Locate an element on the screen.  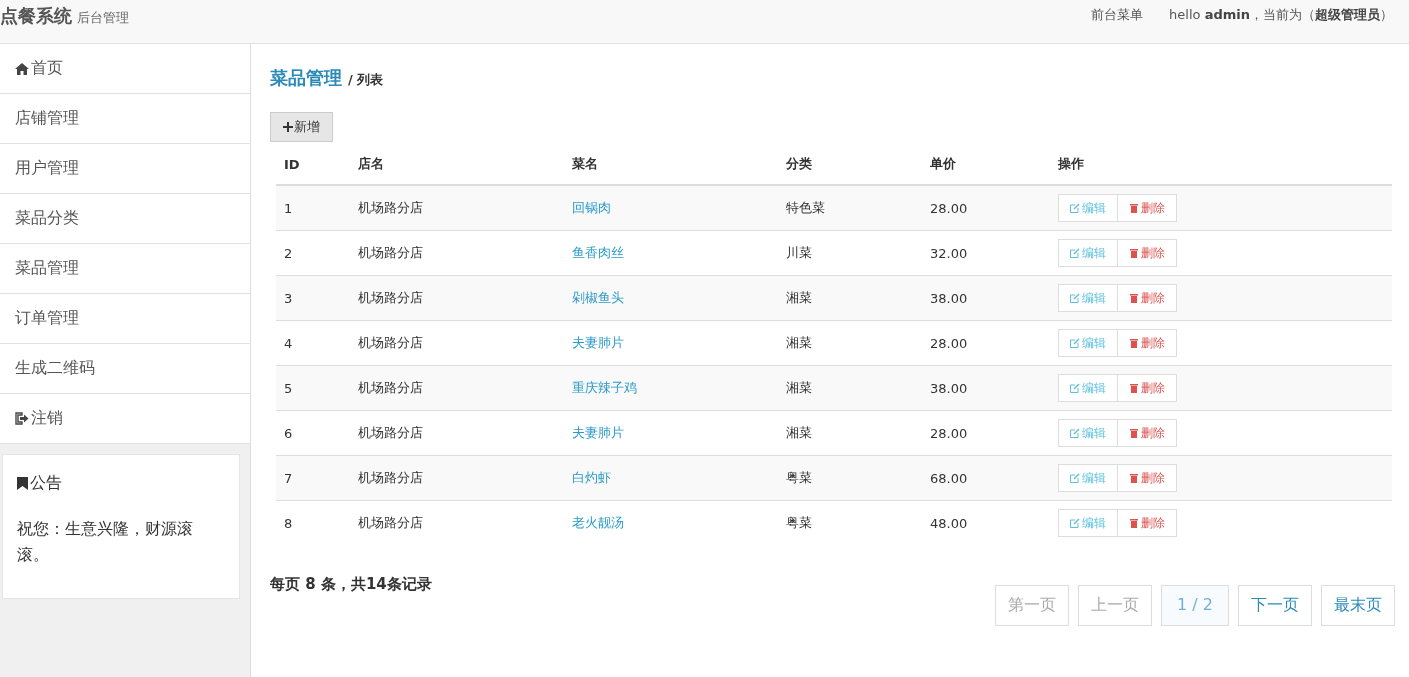
table-cell: 川菜 is located at coordinates (799, 252).